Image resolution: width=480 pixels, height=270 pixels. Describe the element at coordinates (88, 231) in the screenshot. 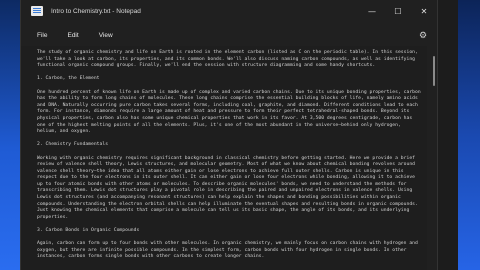

I see `section-heading: 3. Carbon Bonds in Organic Compounds` at that location.